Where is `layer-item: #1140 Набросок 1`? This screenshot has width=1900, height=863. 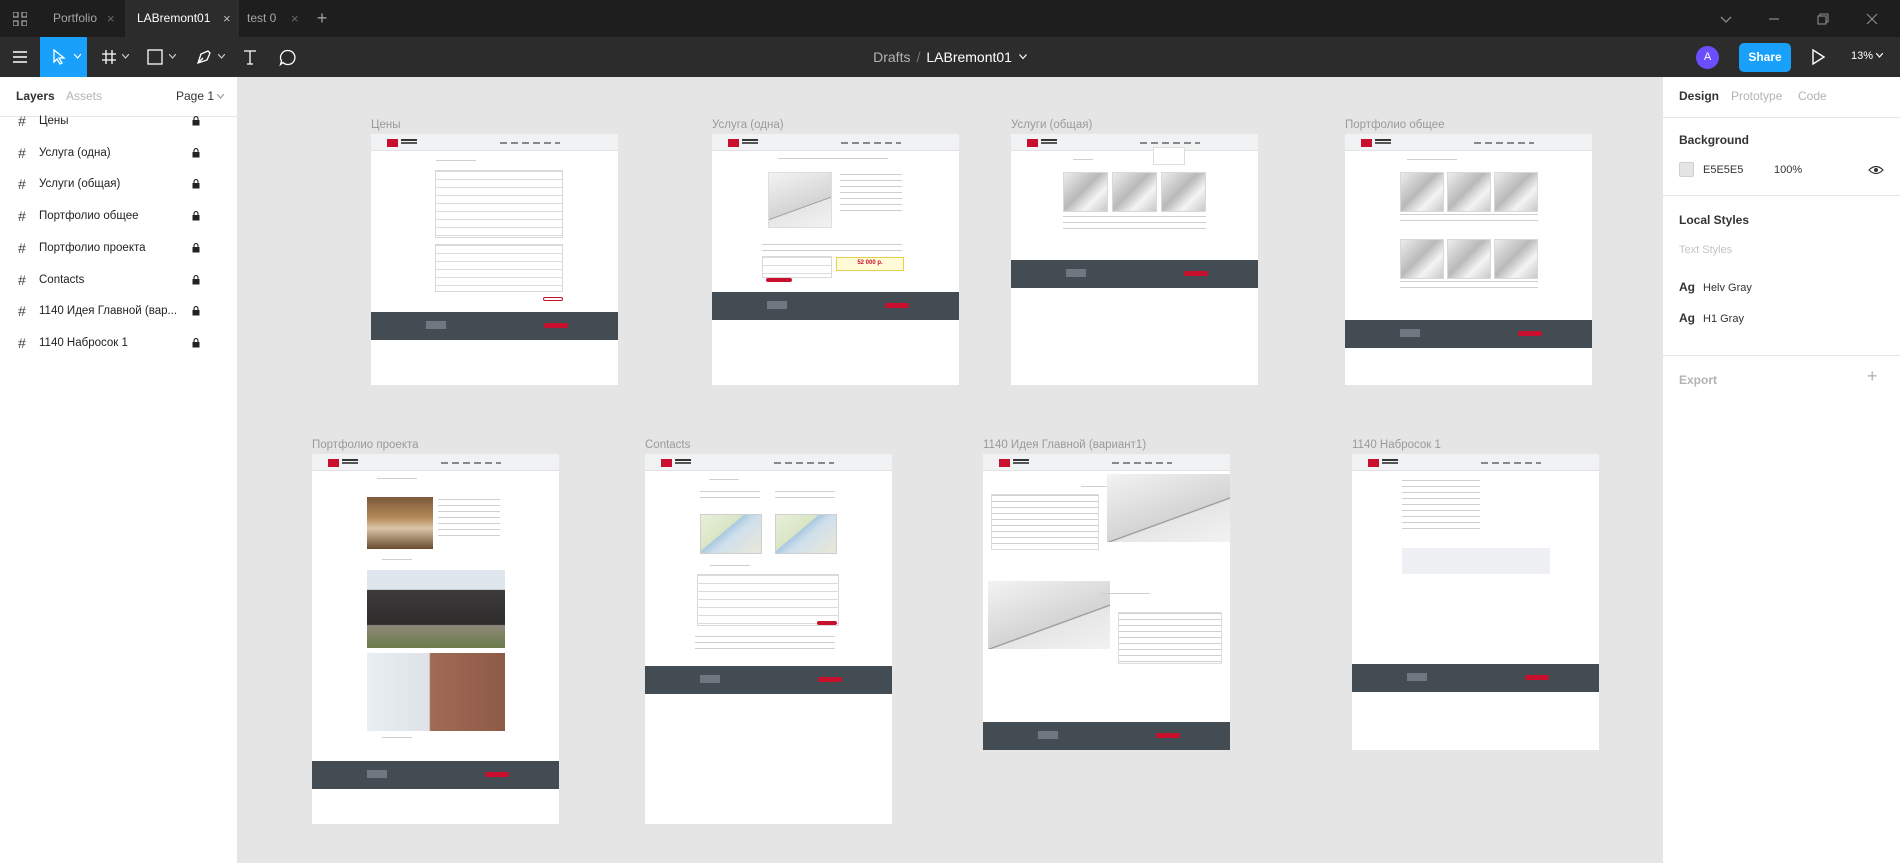
layer-item: #1140 Набросок 1 is located at coordinates (118, 343).